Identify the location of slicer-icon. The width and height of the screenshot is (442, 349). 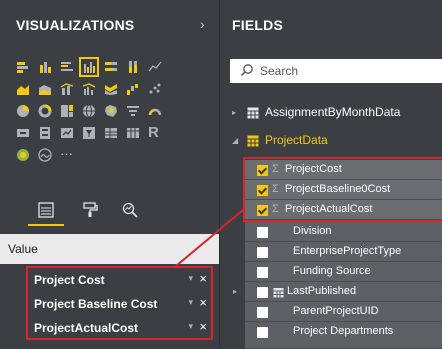
(89, 133).